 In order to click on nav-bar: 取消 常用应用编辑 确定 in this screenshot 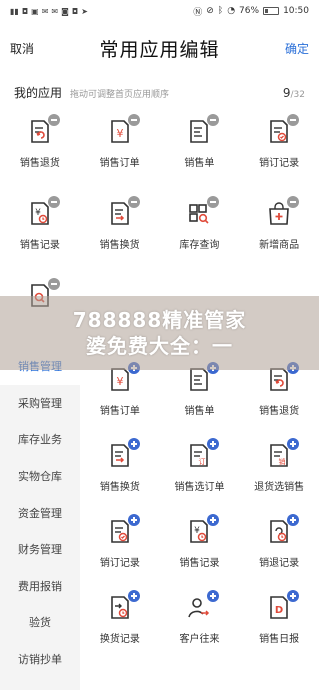, I will do `click(159, 48)`.